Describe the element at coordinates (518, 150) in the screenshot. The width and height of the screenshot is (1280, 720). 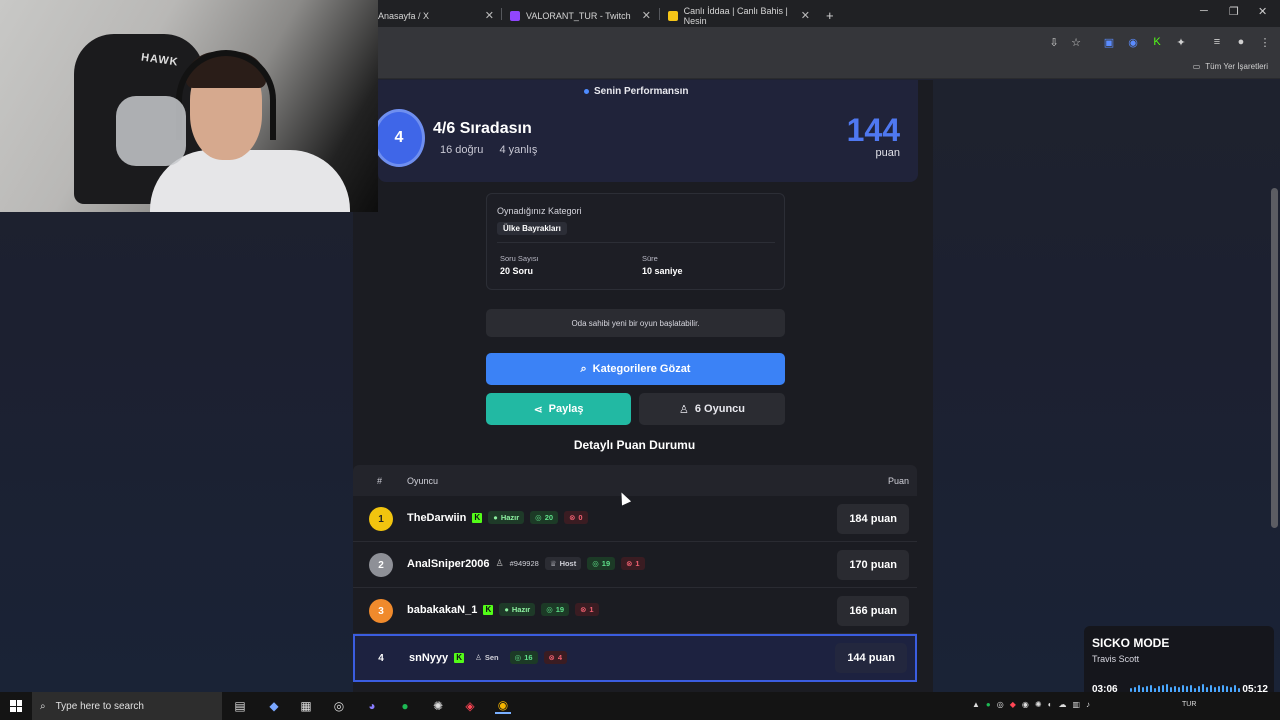
I see `wrong-count: 4 yanlış` at that location.